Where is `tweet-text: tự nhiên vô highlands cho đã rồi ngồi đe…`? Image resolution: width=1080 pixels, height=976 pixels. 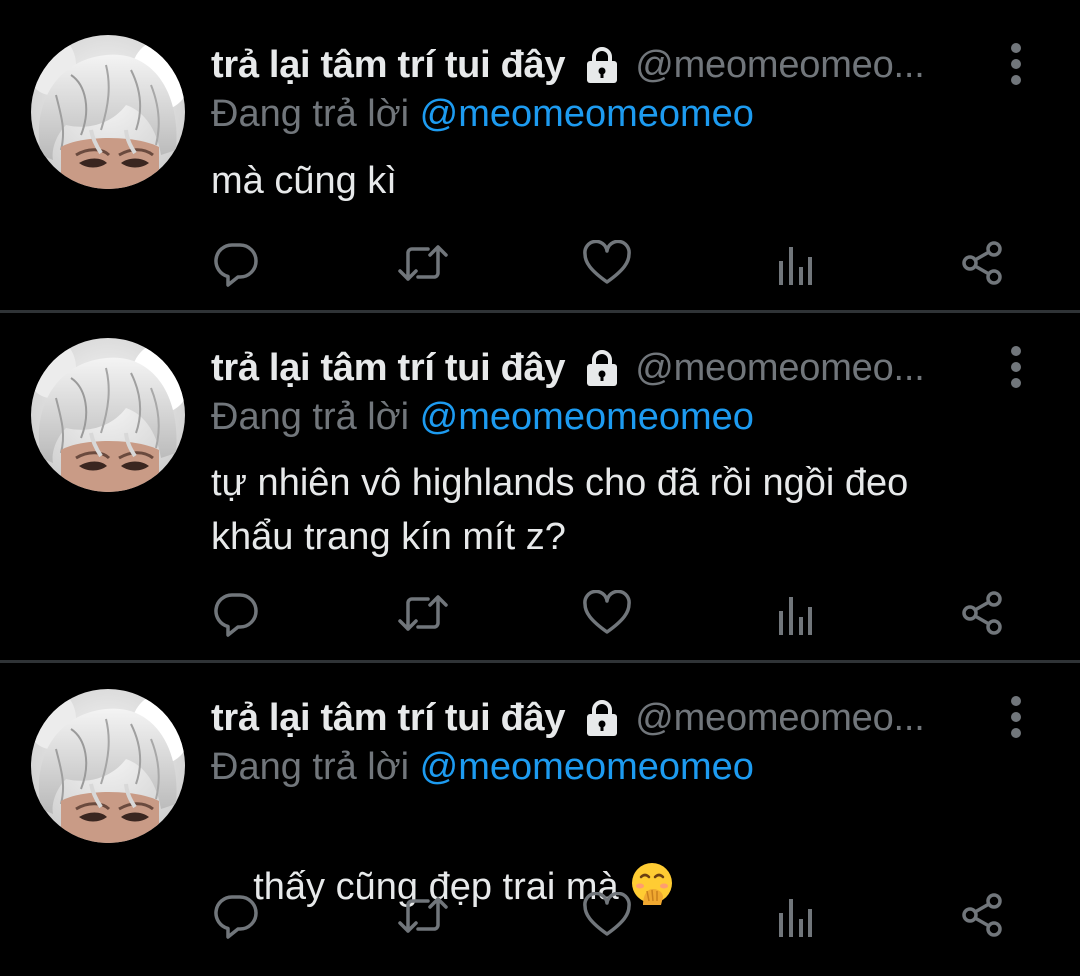 tweet-text: tự nhiên vô highlands cho đã rồi ngồi đe… is located at coordinates (560, 510).